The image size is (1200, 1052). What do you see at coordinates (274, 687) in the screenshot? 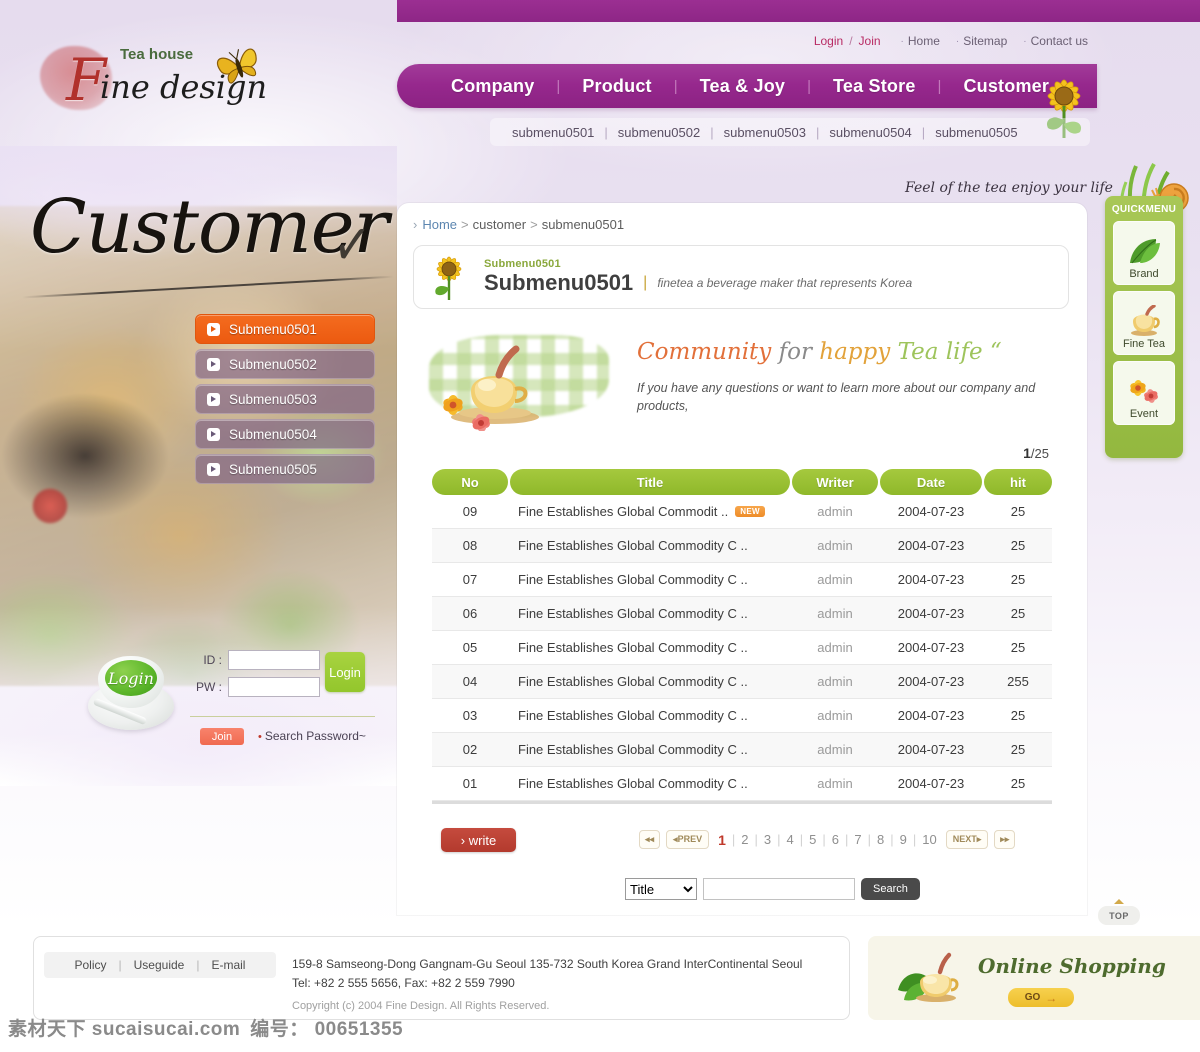
I see `login-pw-input` at bounding box center [274, 687].